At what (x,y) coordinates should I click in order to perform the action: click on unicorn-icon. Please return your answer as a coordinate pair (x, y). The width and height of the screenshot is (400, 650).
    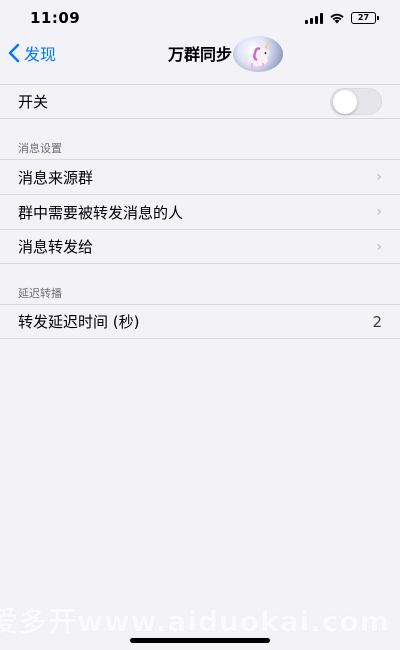
    Looking at the image, I should click on (258, 54).